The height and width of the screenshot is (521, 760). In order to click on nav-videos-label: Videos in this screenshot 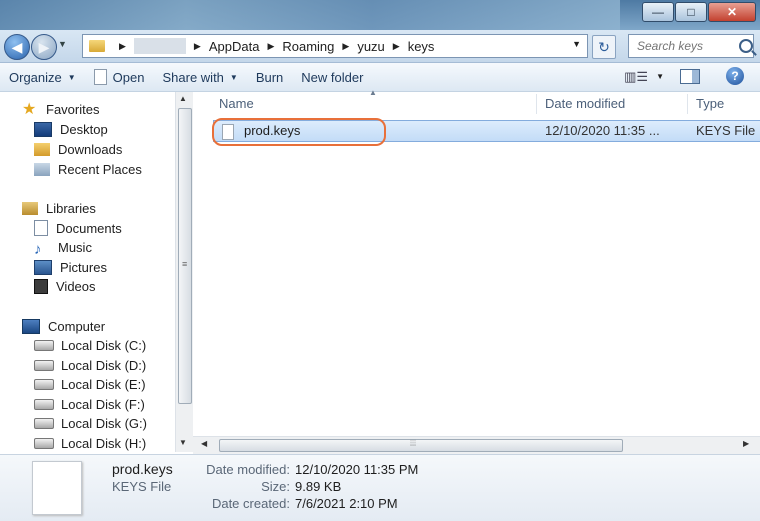, I will do `click(76, 286)`.